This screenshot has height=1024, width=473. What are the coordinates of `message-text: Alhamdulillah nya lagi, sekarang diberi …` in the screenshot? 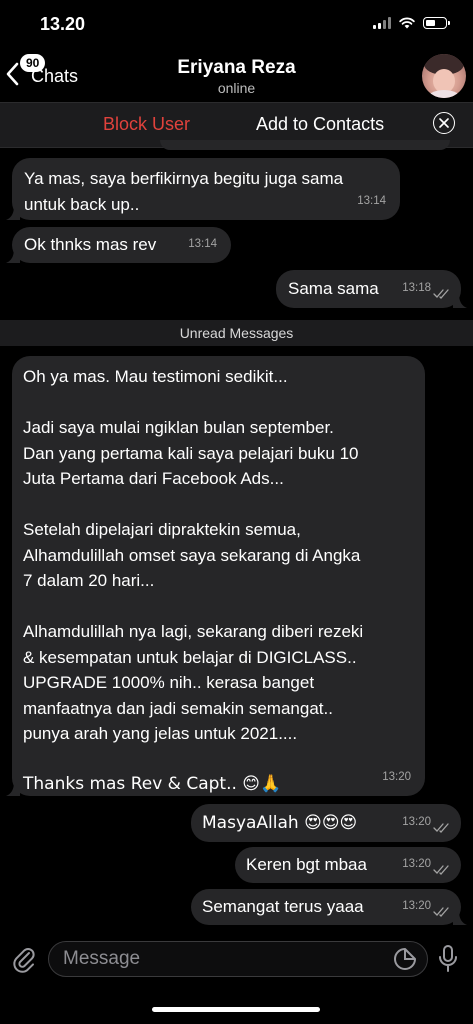 It's located at (193, 631).